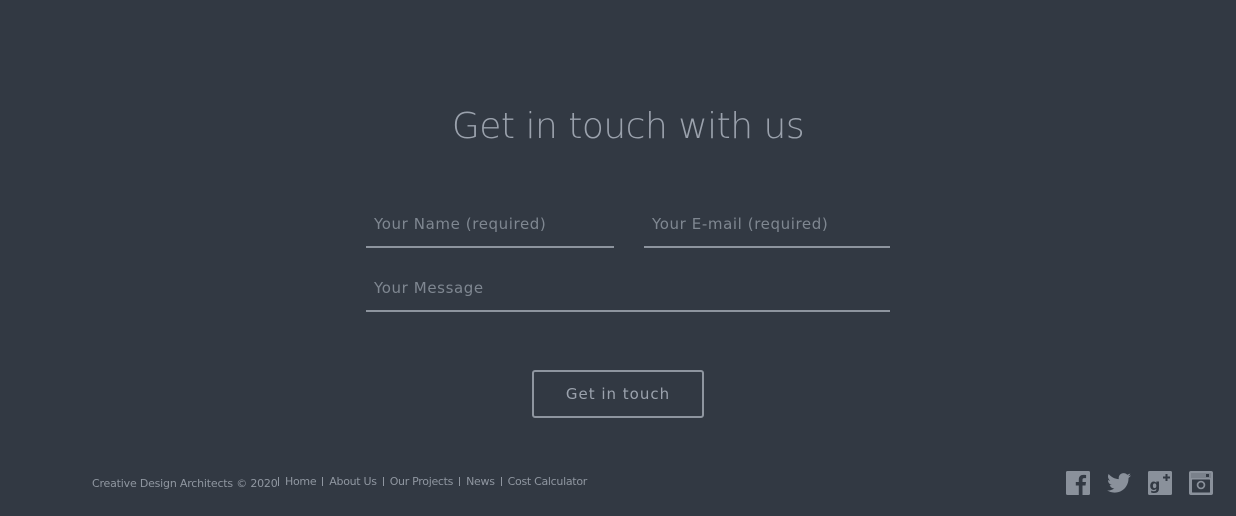  What do you see at coordinates (1155, 485) in the screenshot?
I see `svg-text: g` at bounding box center [1155, 485].